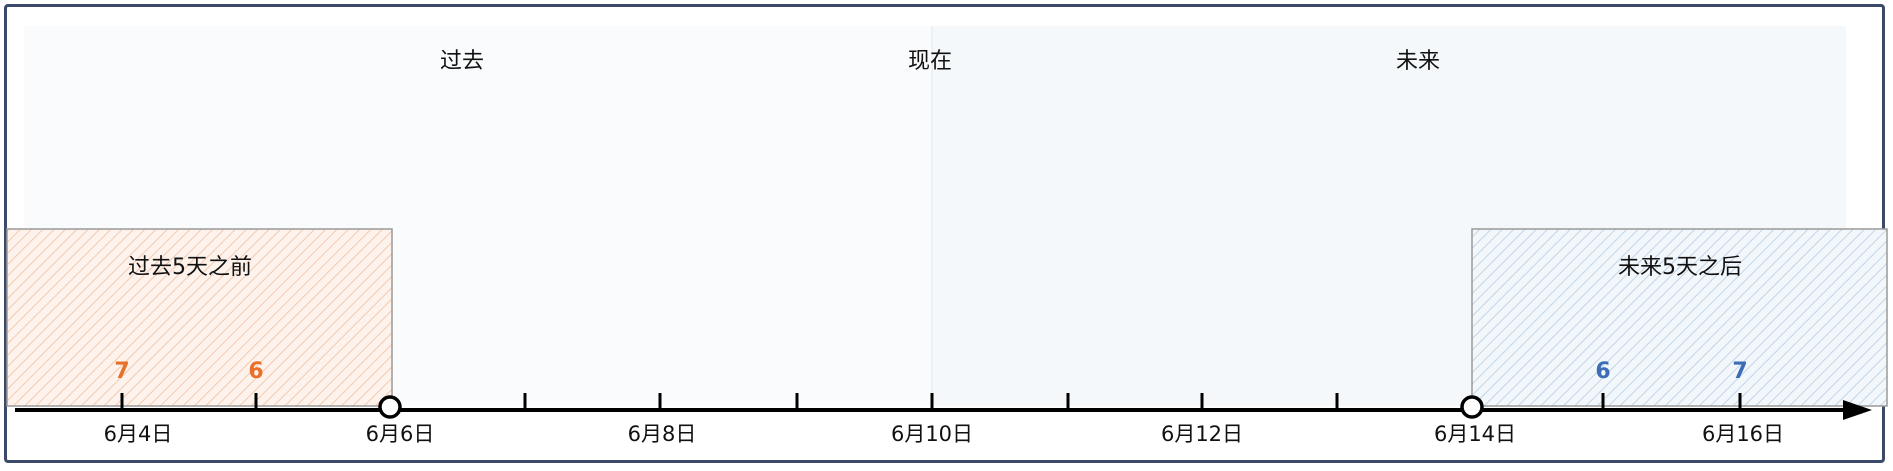 Image resolution: width=1893 pixels, height=471 pixels. Describe the element at coordinates (1202, 434) in the screenshot. I see `axis-label: 6月12日` at that location.